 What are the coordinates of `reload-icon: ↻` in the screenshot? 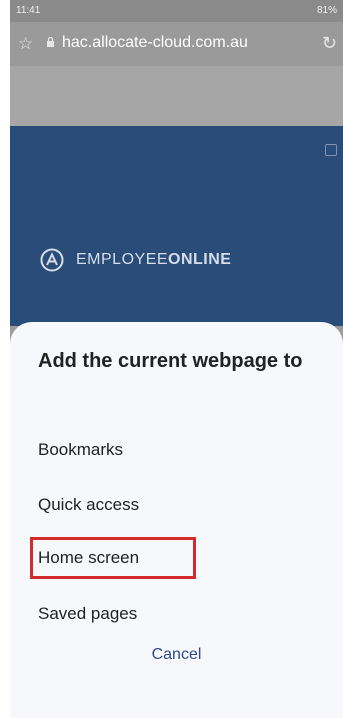 It's located at (329, 43).